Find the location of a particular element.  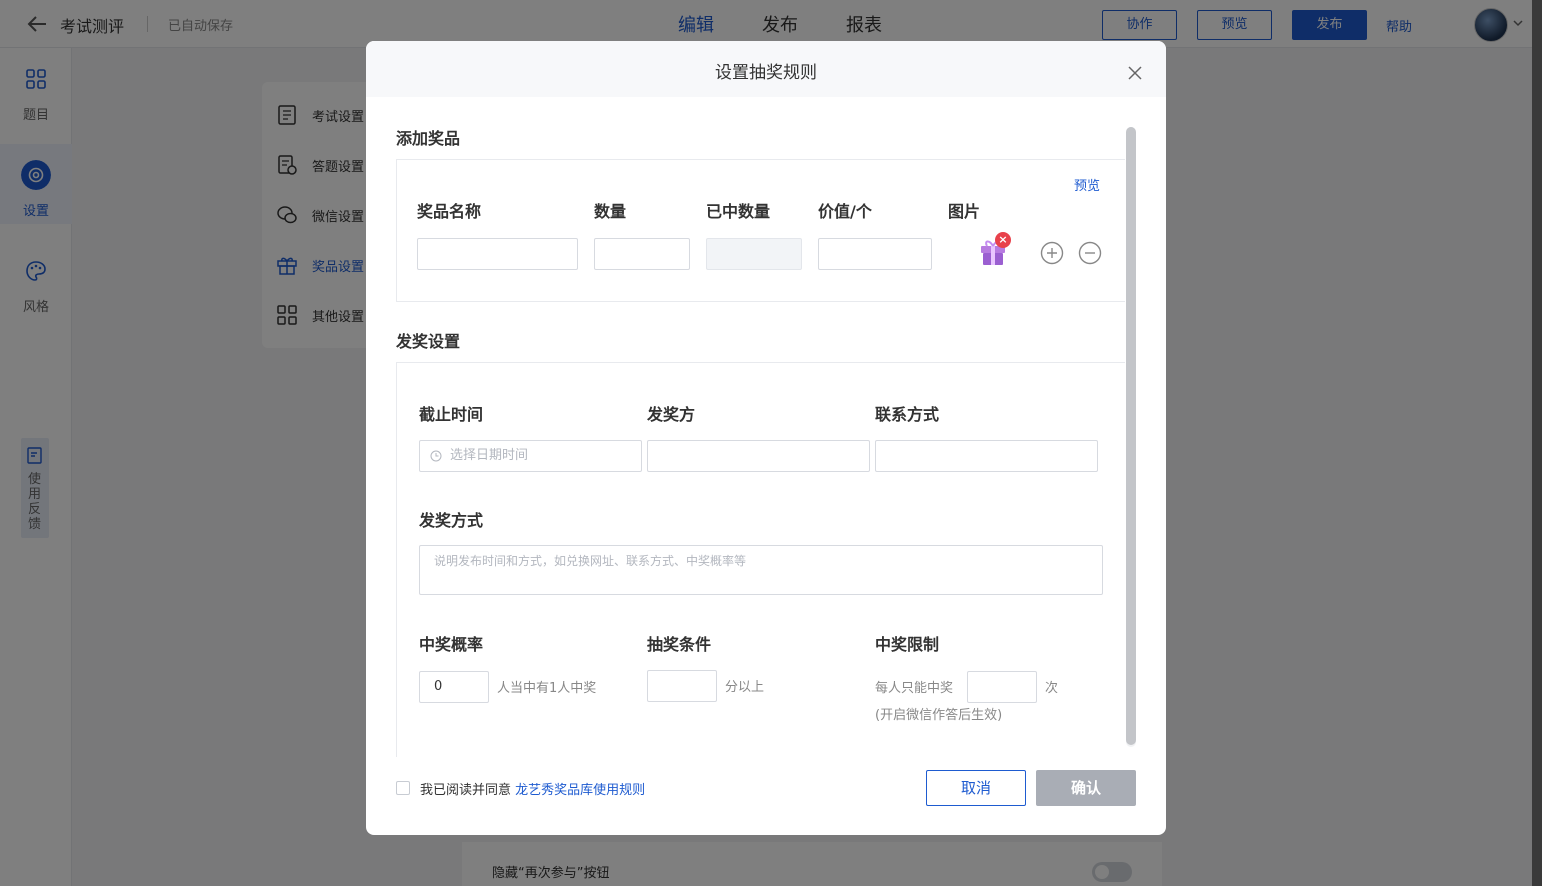

award-settings-title: 发奖设置 is located at coordinates (428, 341).